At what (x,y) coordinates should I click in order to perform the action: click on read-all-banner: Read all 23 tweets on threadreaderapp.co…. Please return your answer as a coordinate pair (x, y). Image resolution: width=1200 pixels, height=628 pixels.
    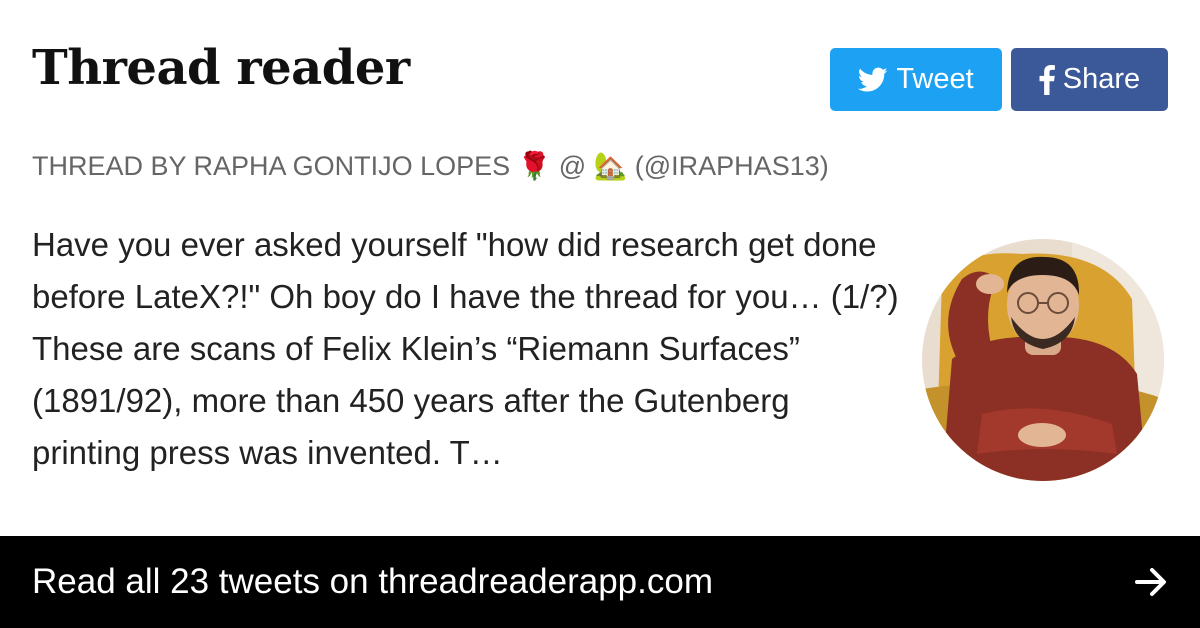
    Looking at the image, I should click on (600, 582).